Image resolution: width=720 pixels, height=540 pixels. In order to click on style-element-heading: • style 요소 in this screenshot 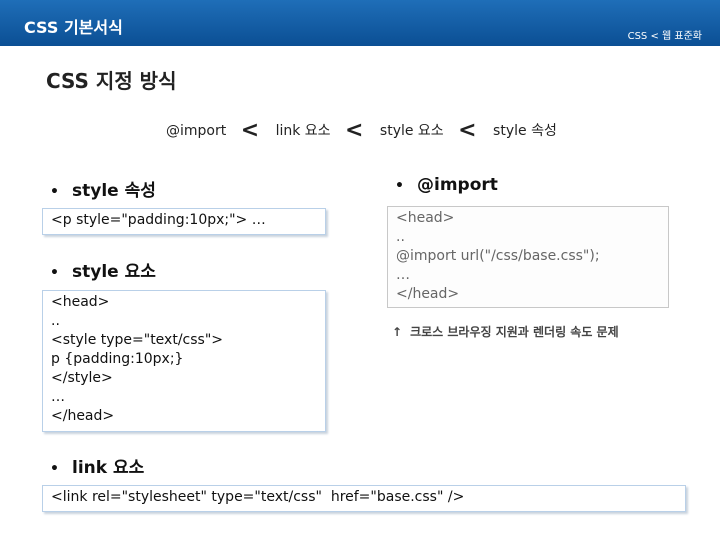, I will do `click(103, 269)`.